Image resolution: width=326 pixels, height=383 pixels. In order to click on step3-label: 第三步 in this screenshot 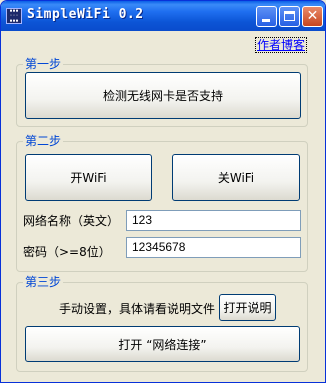, I will do `click(43, 282)`.